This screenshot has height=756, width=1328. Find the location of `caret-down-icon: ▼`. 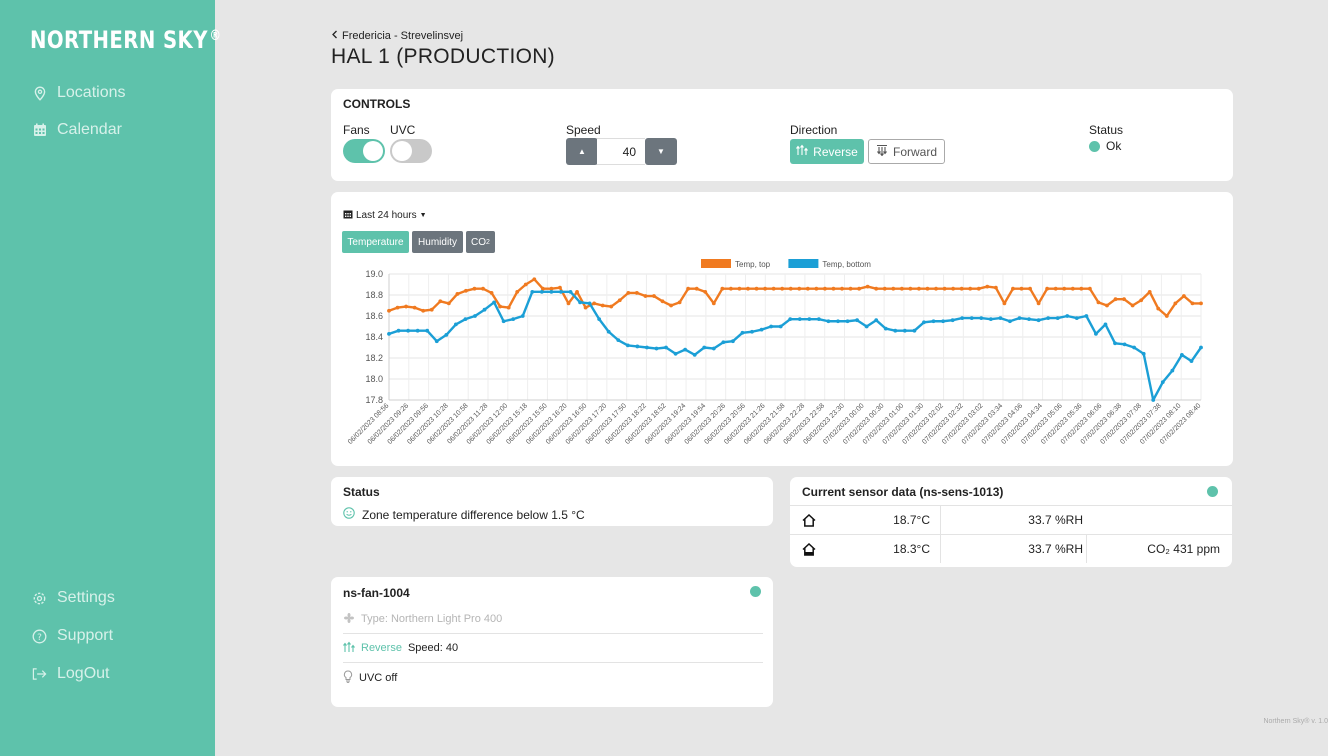

caret-down-icon: ▼ is located at coordinates (661, 151).